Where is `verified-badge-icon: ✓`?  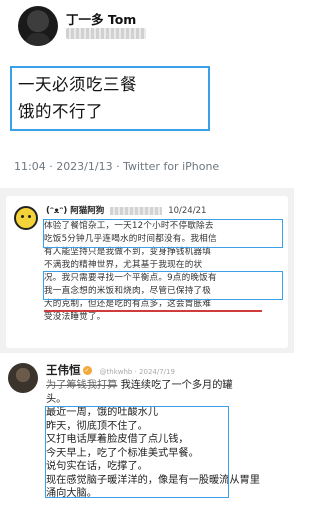
verified-badge-icon: ✓ is located at coordinates (87, 370).